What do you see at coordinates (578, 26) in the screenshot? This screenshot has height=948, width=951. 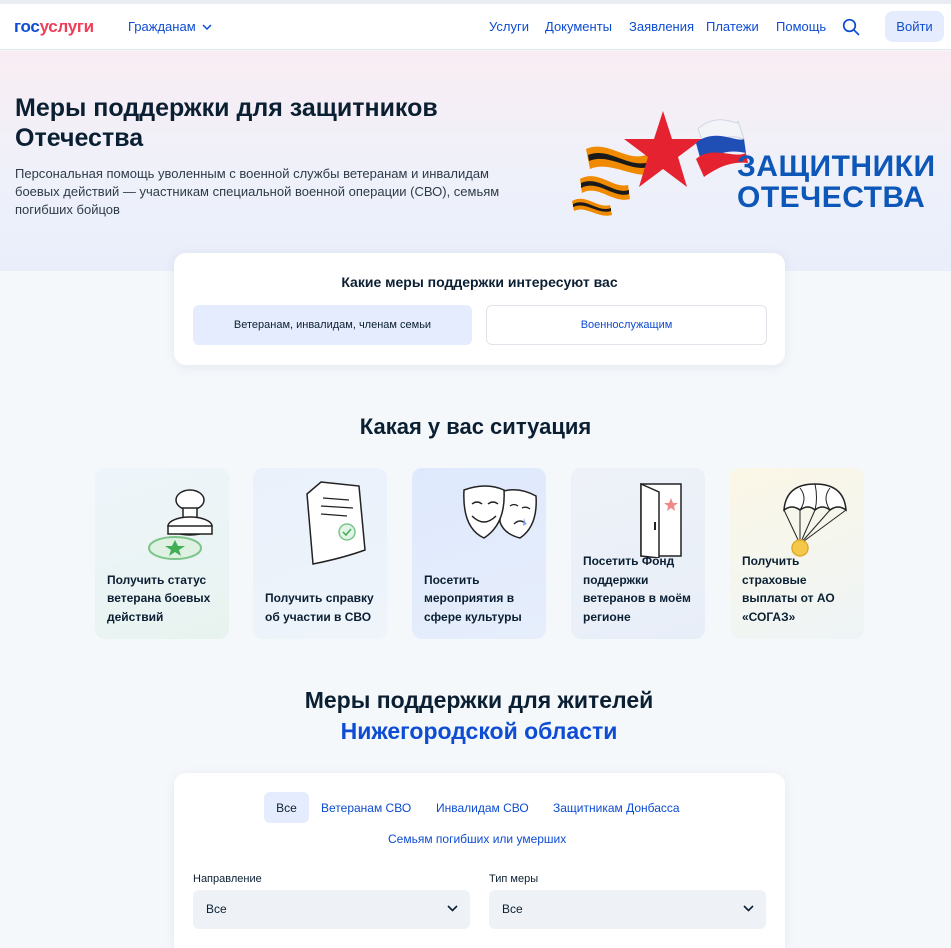 I see `nav-link-documents: Документы` at bounding box center [578, 26].